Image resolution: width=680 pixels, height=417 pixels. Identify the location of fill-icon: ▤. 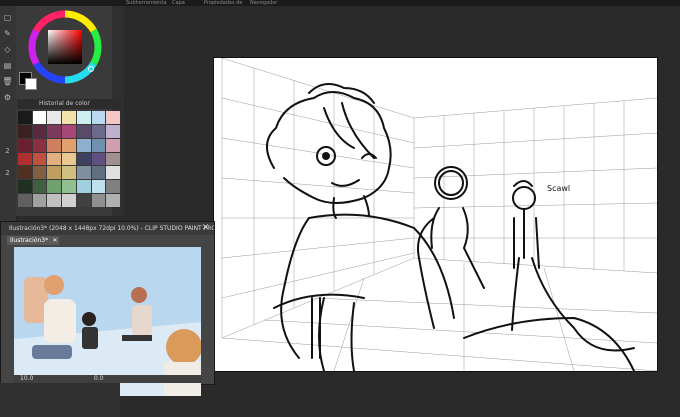
(7, 65).